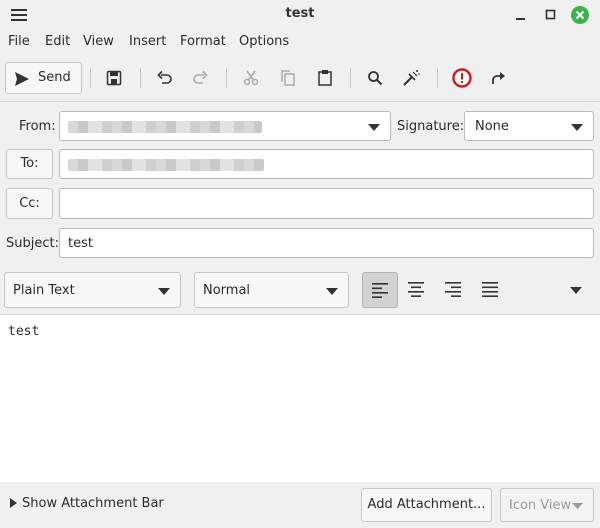  Describe the element at coordinates (551, 15) in the screenshot. I see `maximize-icon` at that location.